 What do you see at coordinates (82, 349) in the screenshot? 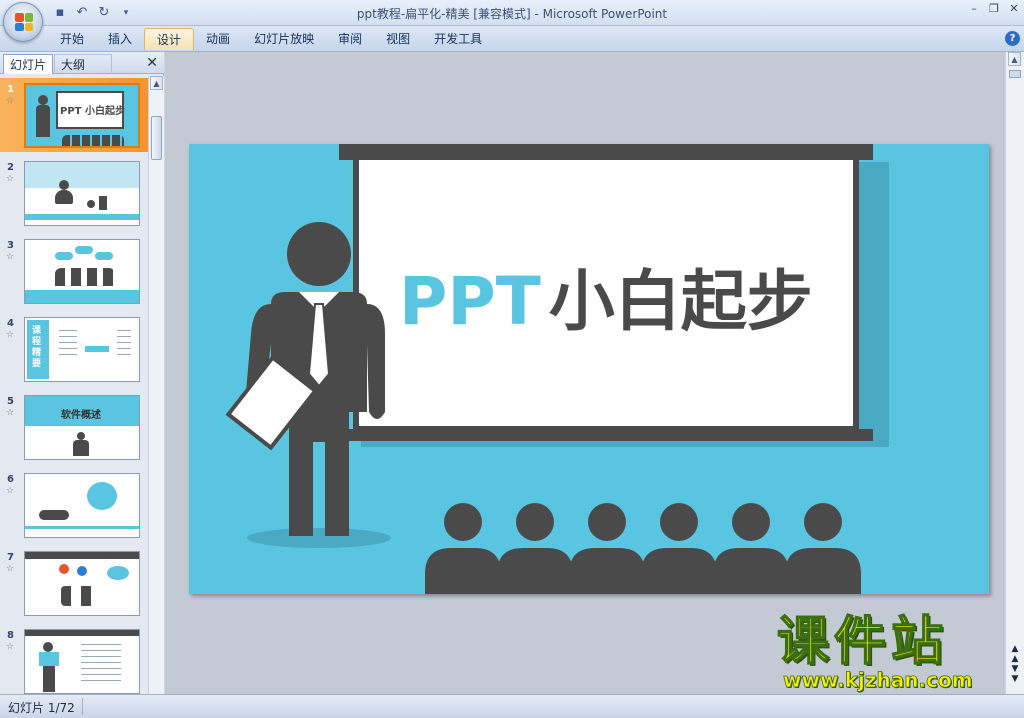
I see `thumbnail-card: 课程 精要` at bounding box center [82, 349].